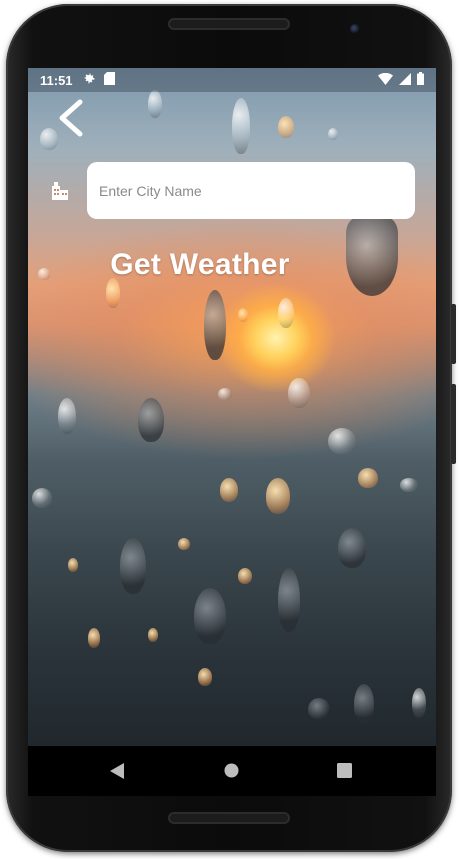  Describe the element at coordinates (60, 190) in the screenshot. I see `city-icon` at that location.